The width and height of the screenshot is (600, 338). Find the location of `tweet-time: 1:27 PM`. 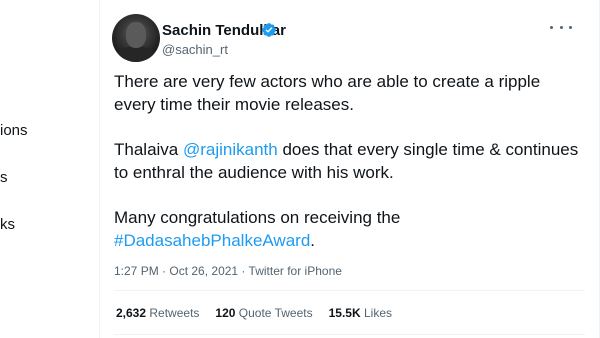

tweet-time: 1:27 PM is located at coordinates (136, 271).